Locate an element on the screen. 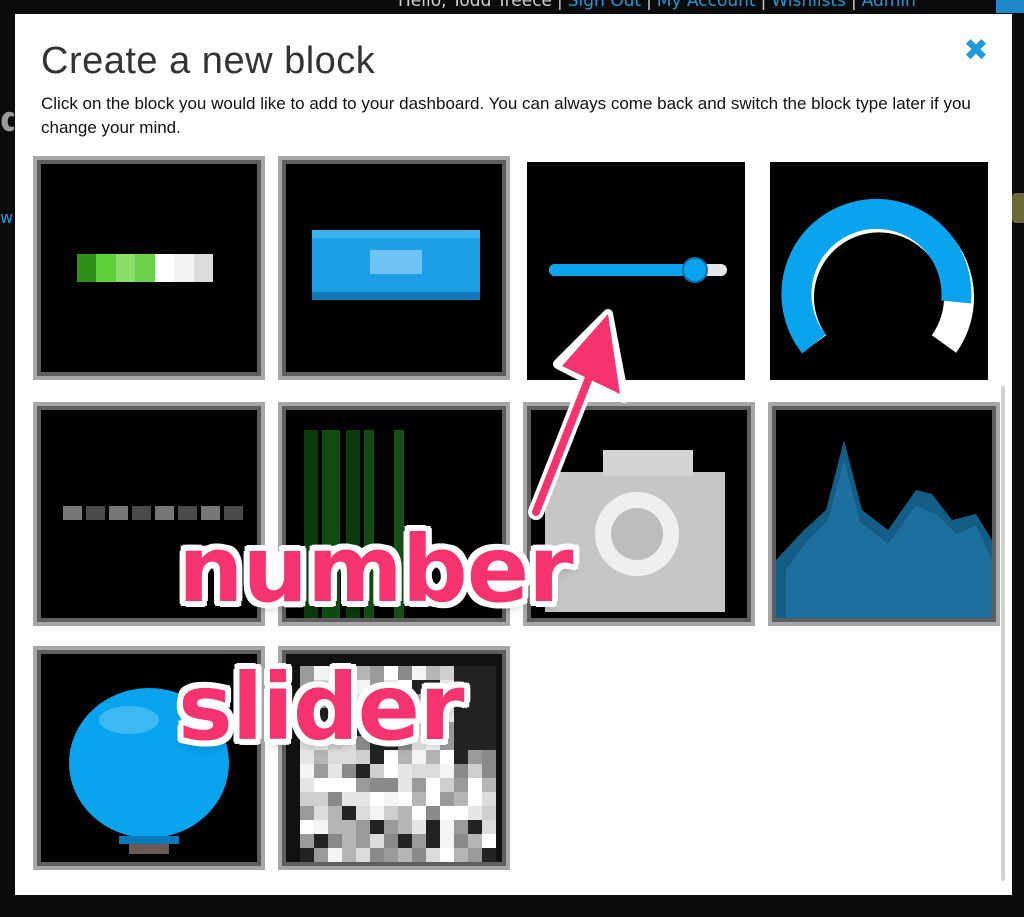 The width and height of the screenshot is (1024, 917). block-option-toggle is located at coordinates (149, 268).